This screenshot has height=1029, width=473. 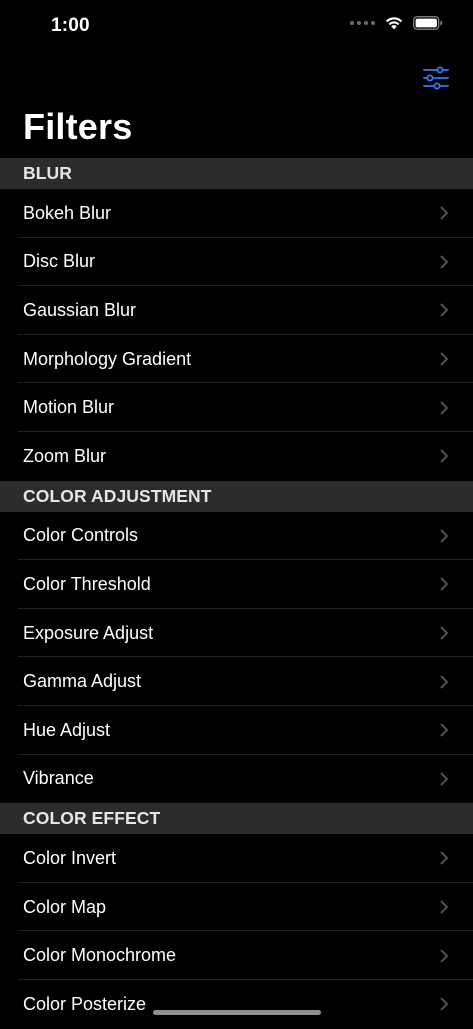 I want to click on battery-icon, so click(x=428, y=23).